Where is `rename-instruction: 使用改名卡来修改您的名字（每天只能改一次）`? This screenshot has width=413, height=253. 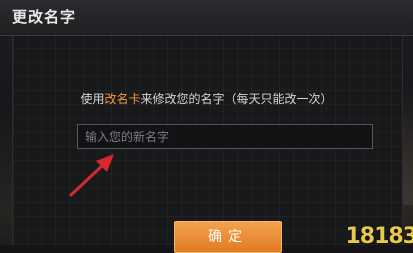 rename-instruction: 使用改名卡来修改您的名字（每天只能改一次） is located at coordinates (206, 98).